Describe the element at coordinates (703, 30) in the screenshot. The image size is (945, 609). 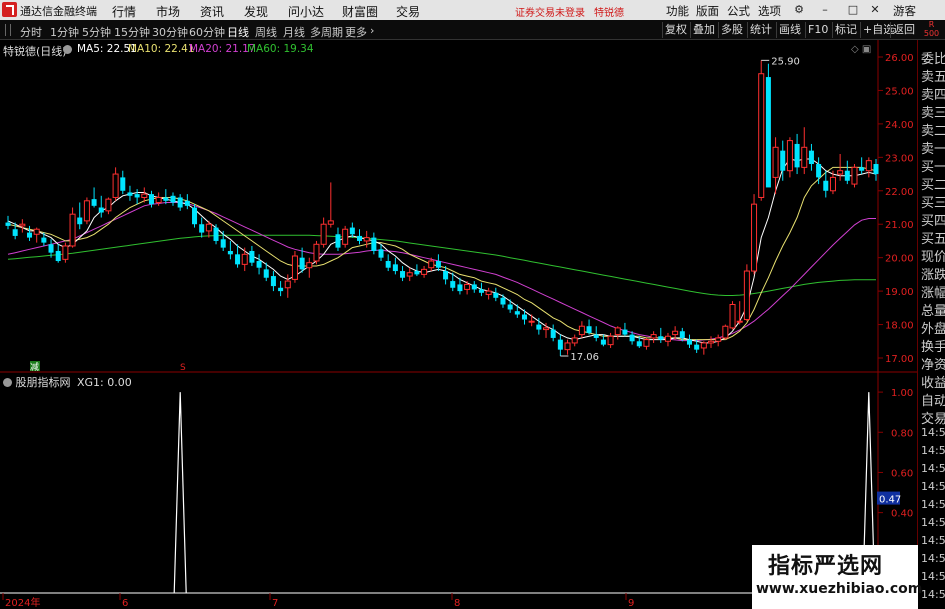
I see `tool-overlay: 叠加` at that location.